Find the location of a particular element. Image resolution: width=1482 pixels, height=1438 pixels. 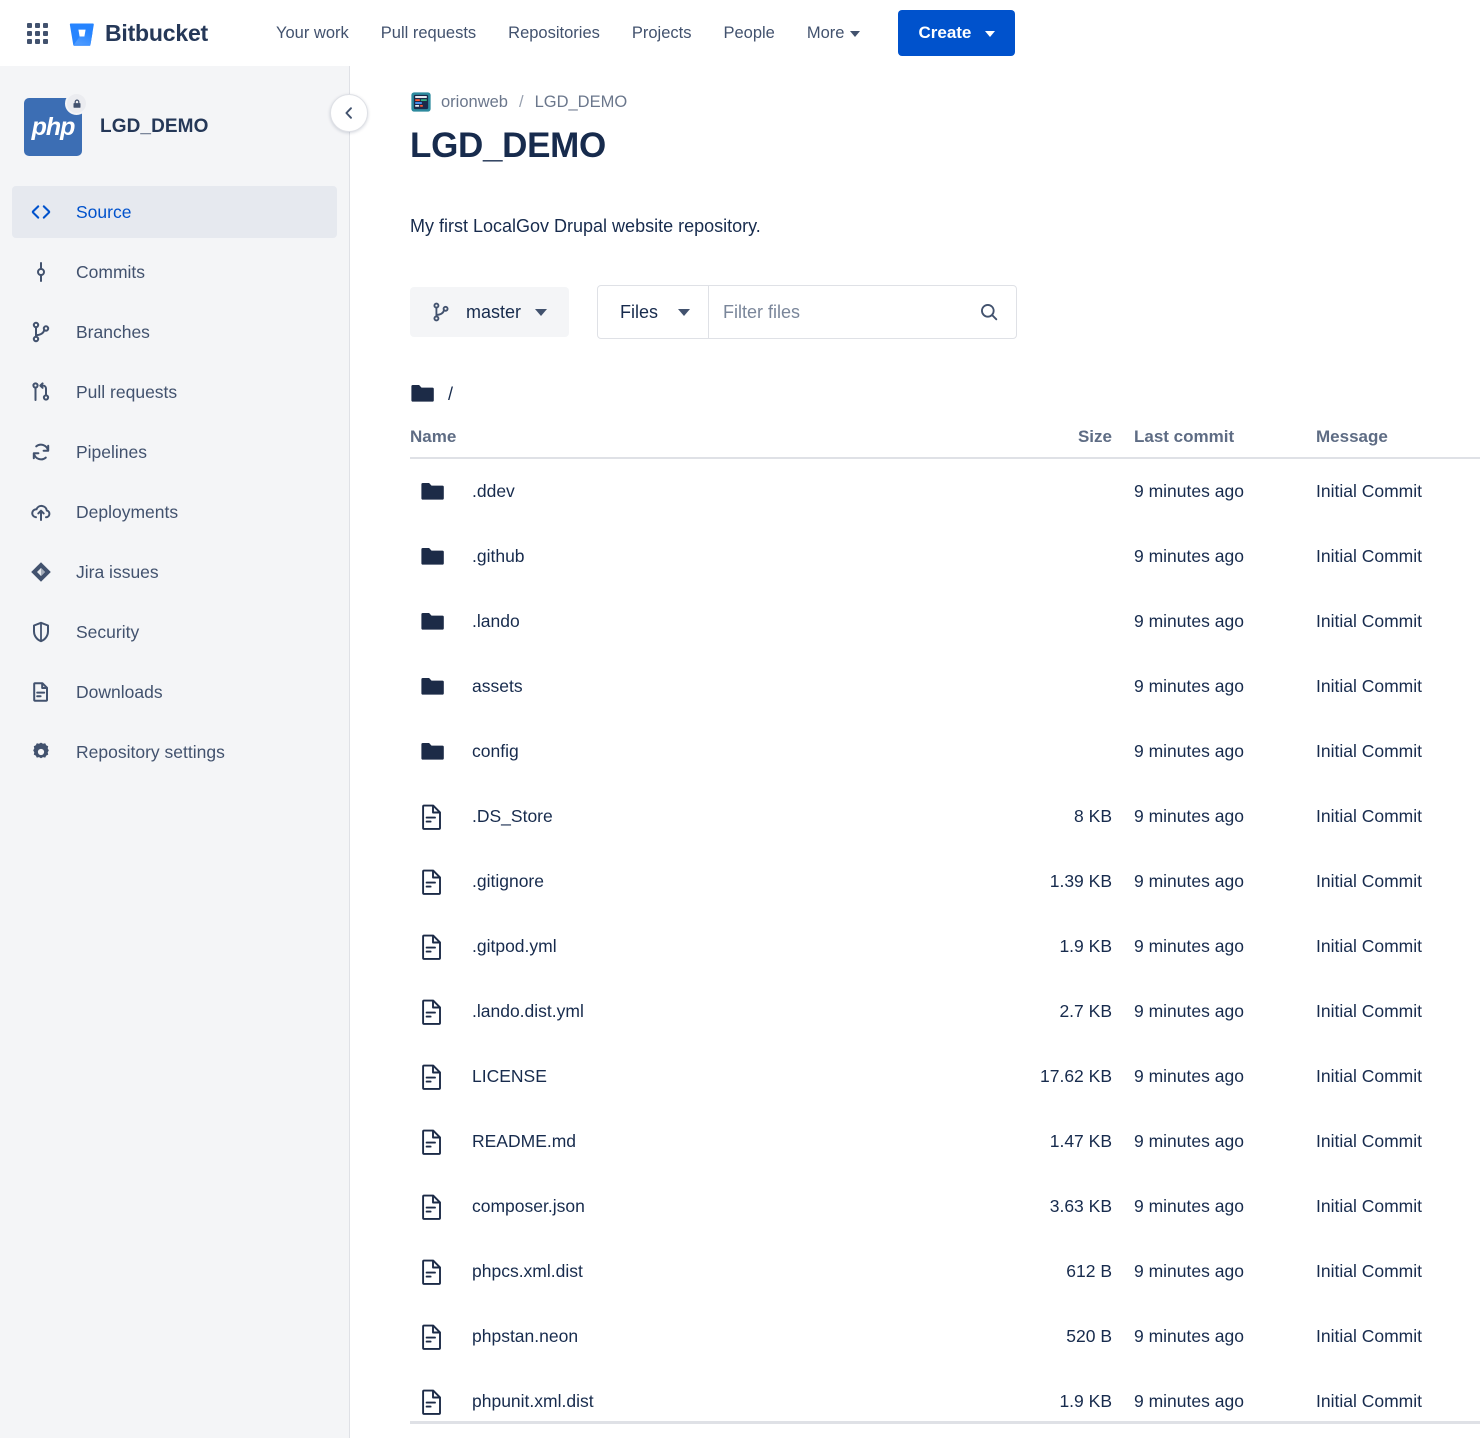

nav-your-work: Your work is located at coordinates (312, 33).